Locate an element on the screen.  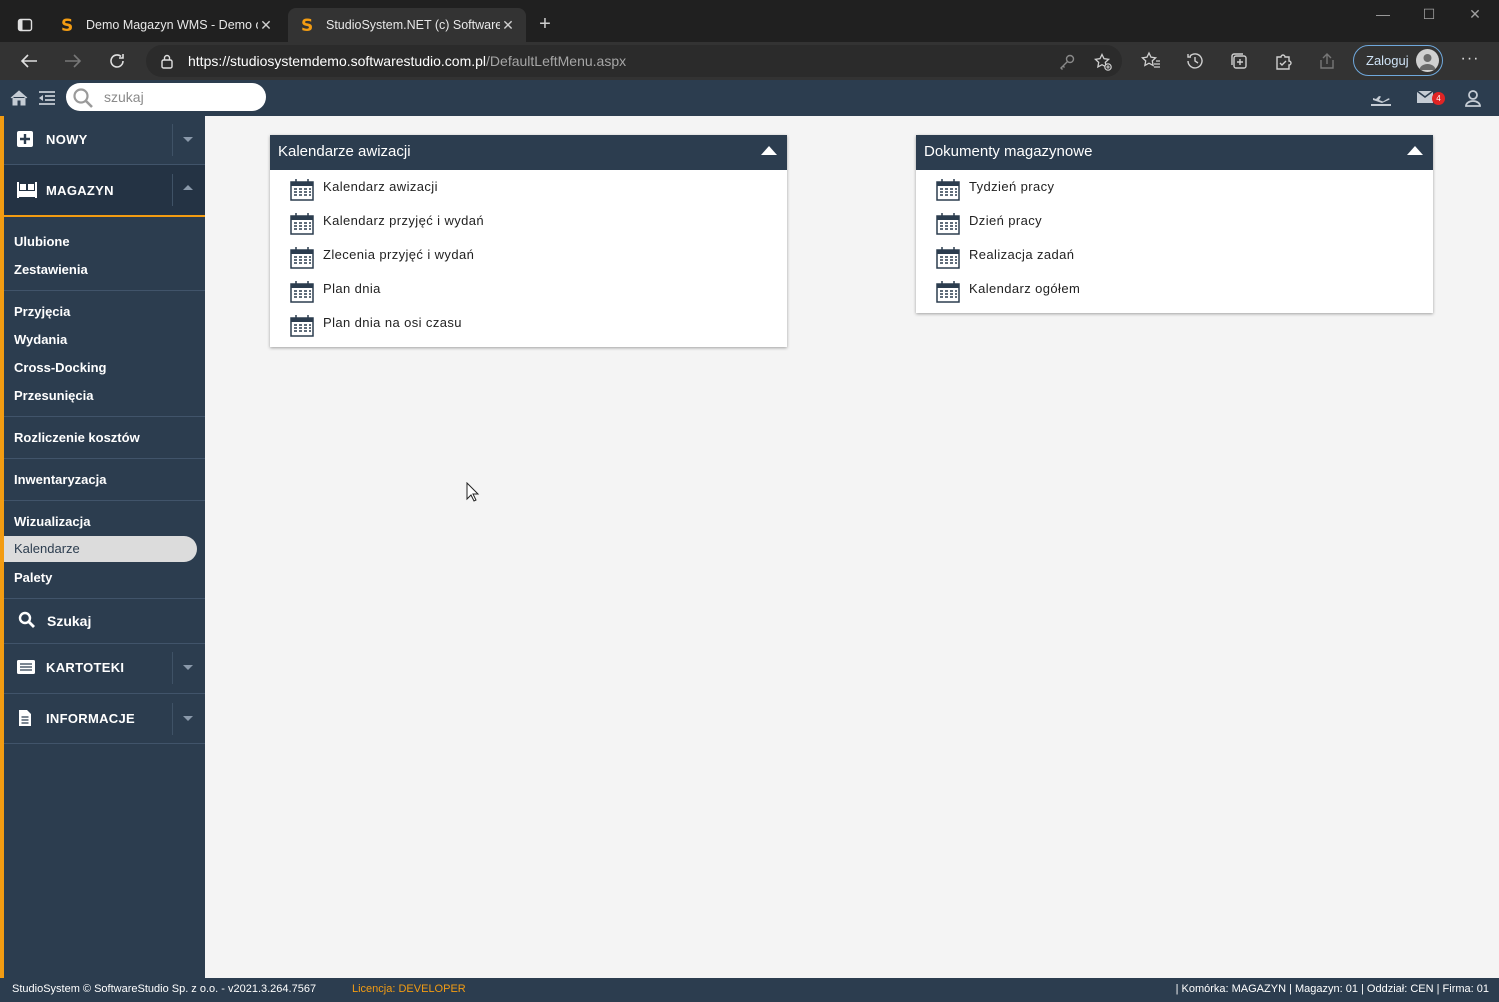
add-favorite-icon is located at coordinates (1102, 61).